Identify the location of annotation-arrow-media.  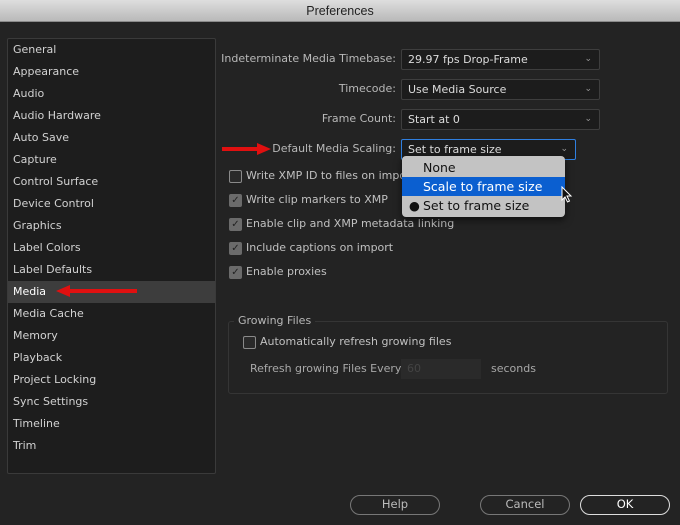
(102, 291).